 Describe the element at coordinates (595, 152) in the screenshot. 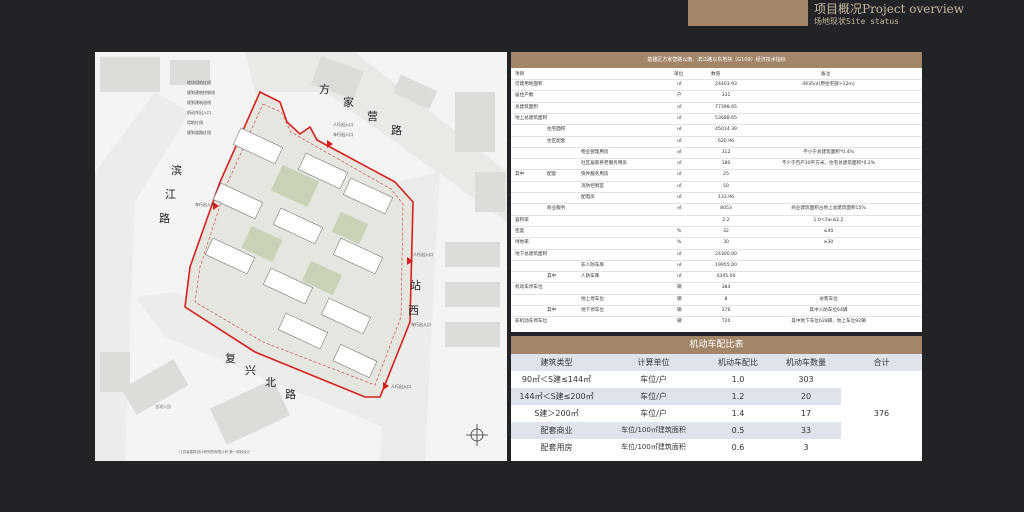

I see `tt-cell-c3: 物业管理用房` at that location.